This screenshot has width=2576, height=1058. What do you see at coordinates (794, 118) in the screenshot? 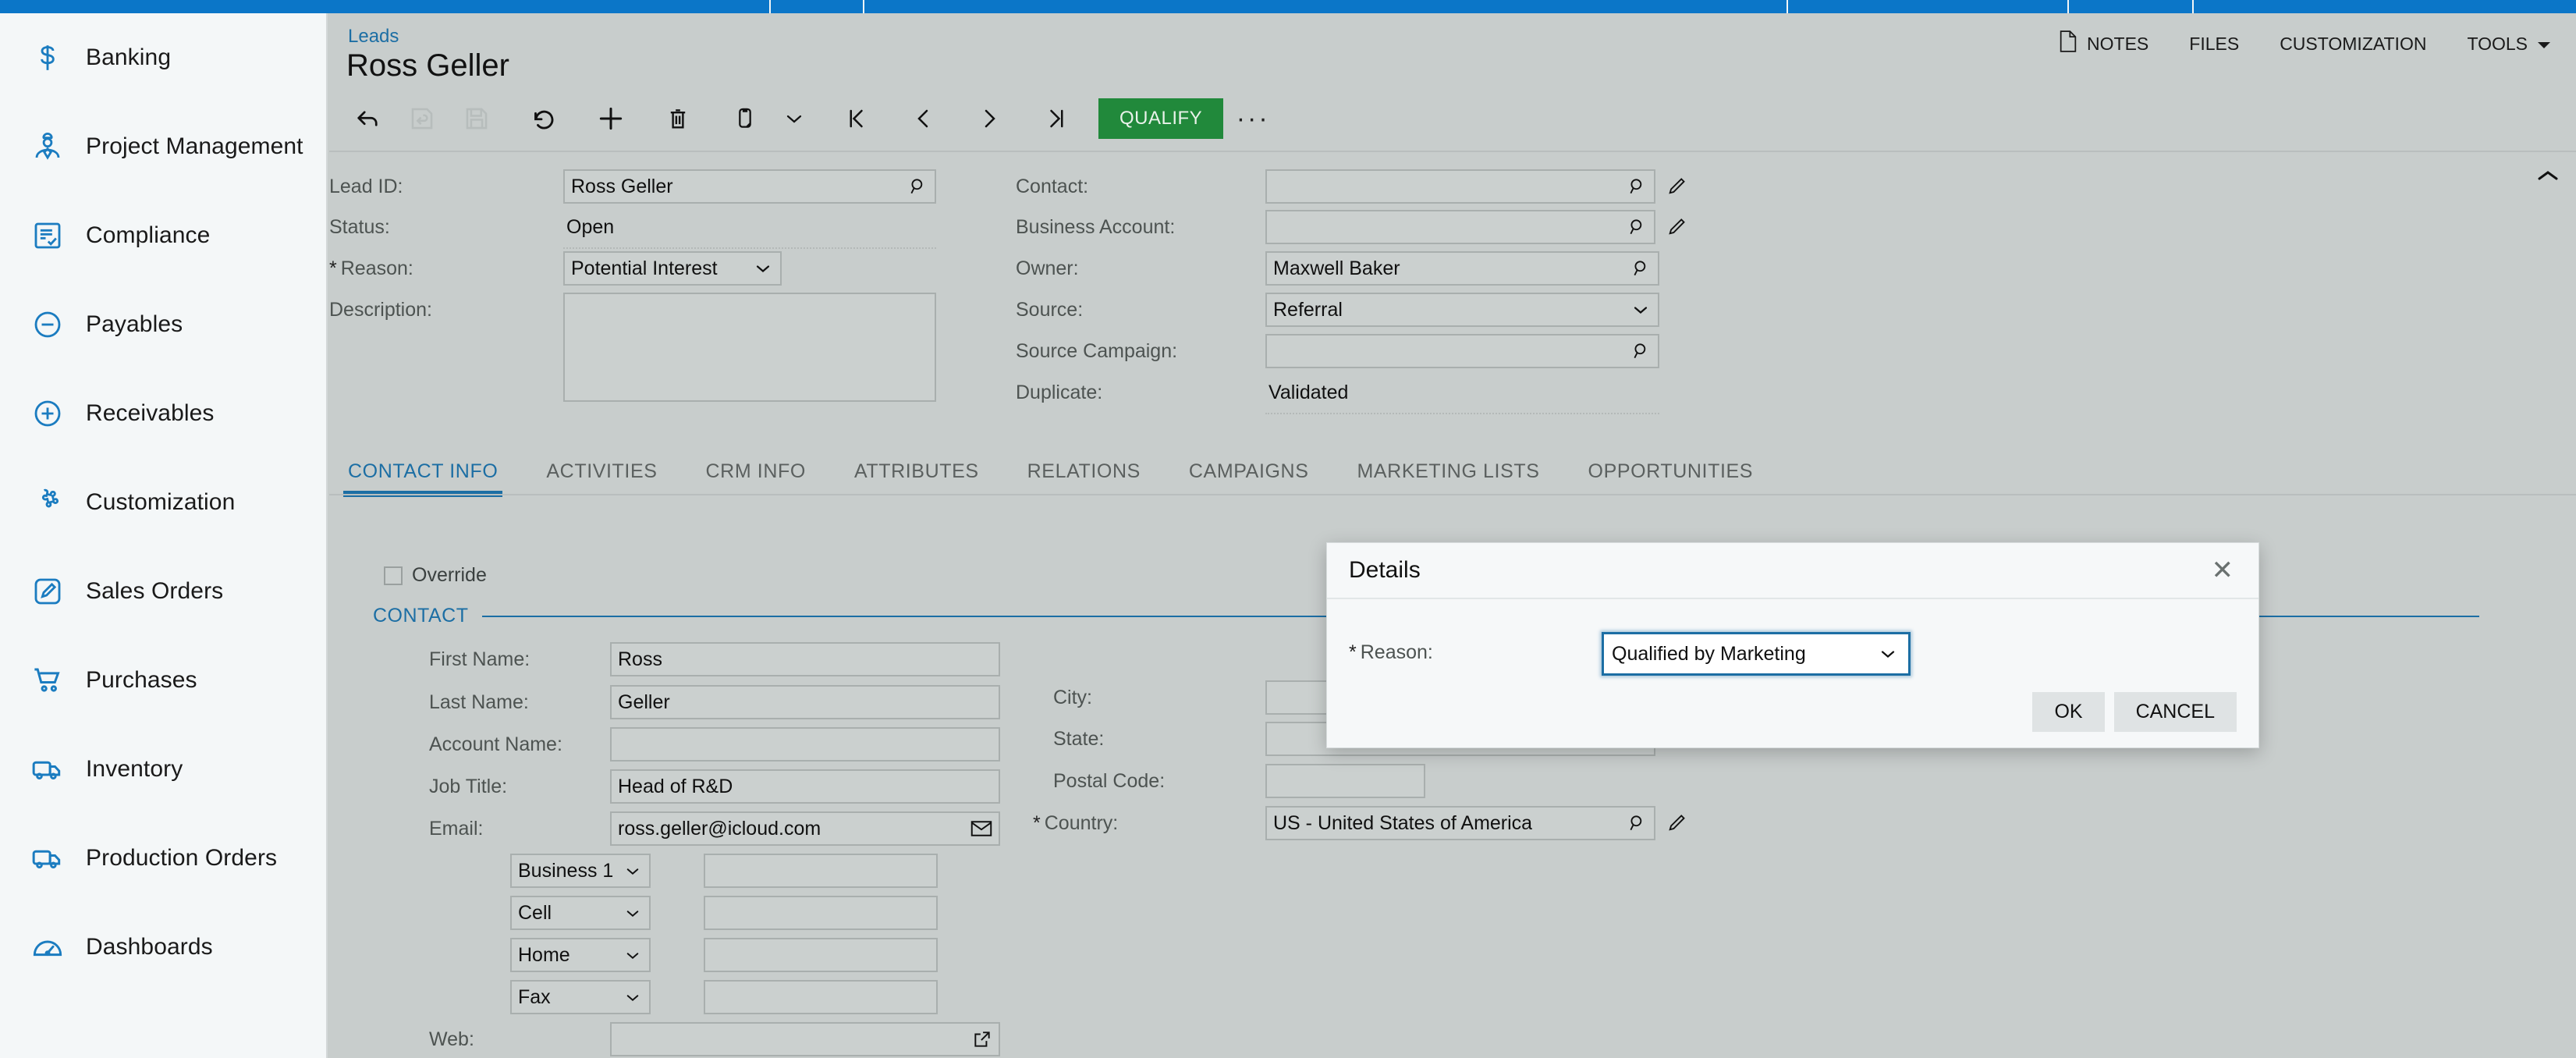
I see `copy-paste-menu-button` at bounding box center [794, 118].